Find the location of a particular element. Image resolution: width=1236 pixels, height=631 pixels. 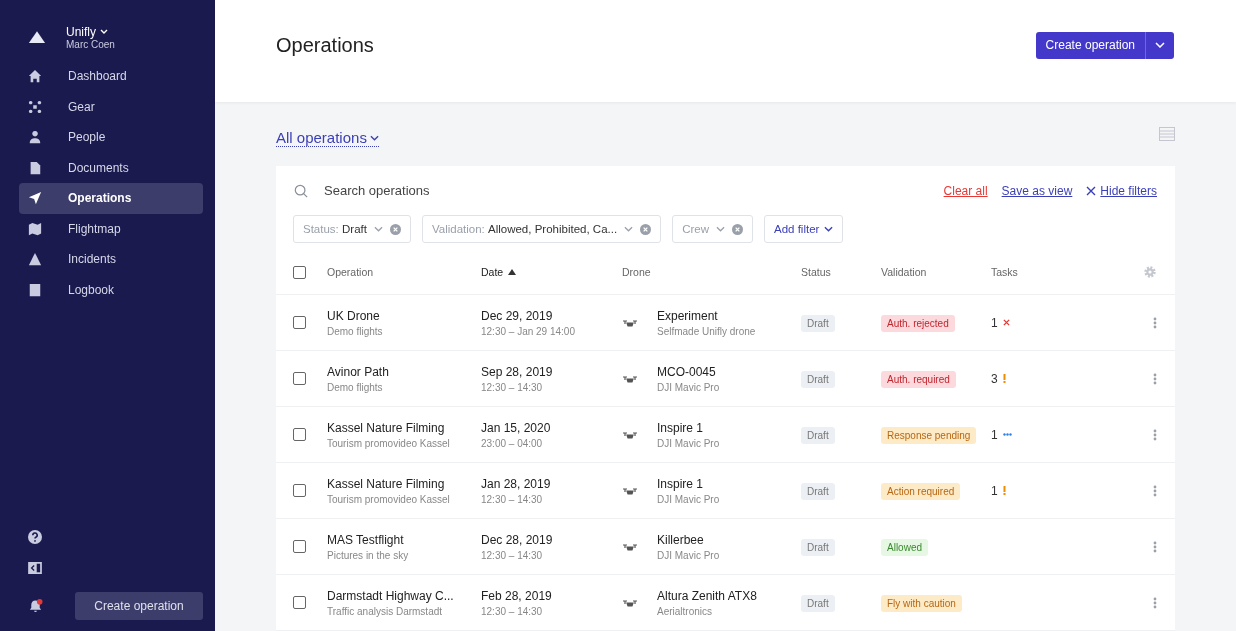

nav-item: Documents is located at coordinates (111, 167).